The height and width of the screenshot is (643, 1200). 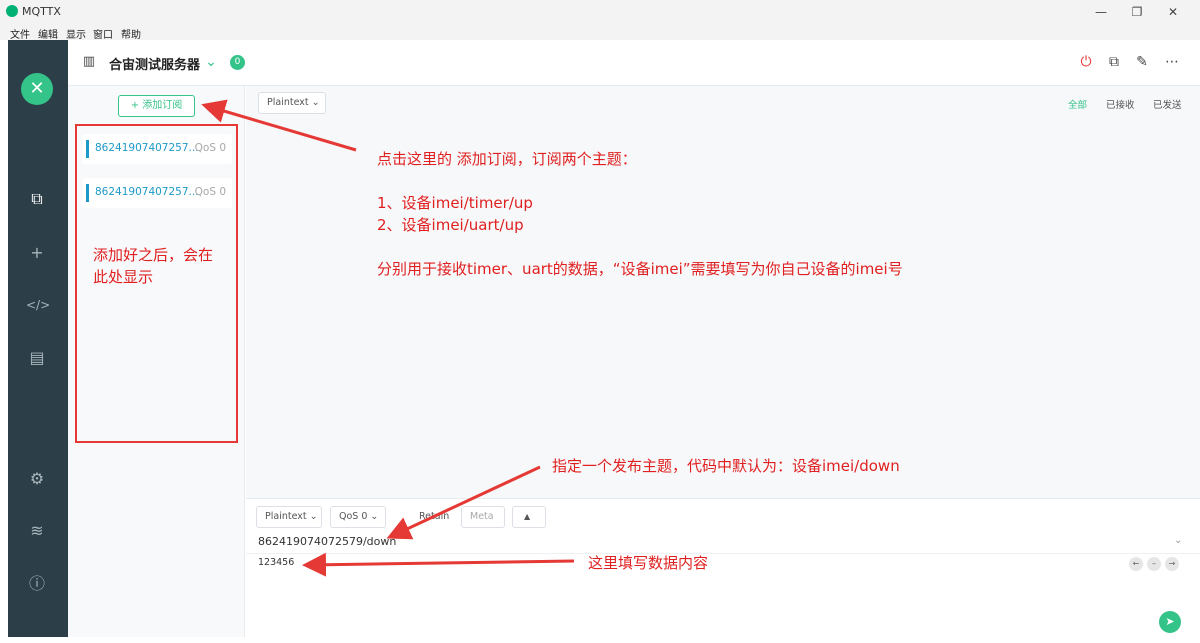 What do you see at coordinates (438, 564) in the screenshot?
I see `arrow-to-payload` at bounding box center [438, 564].